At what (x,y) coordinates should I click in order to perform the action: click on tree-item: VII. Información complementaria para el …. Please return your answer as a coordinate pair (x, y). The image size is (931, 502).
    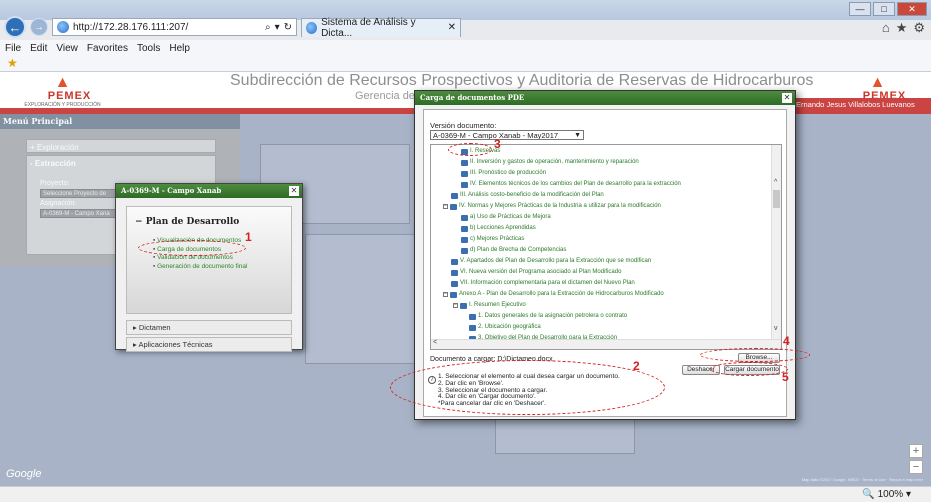
    Looking at the image, I should click on (543, 283).